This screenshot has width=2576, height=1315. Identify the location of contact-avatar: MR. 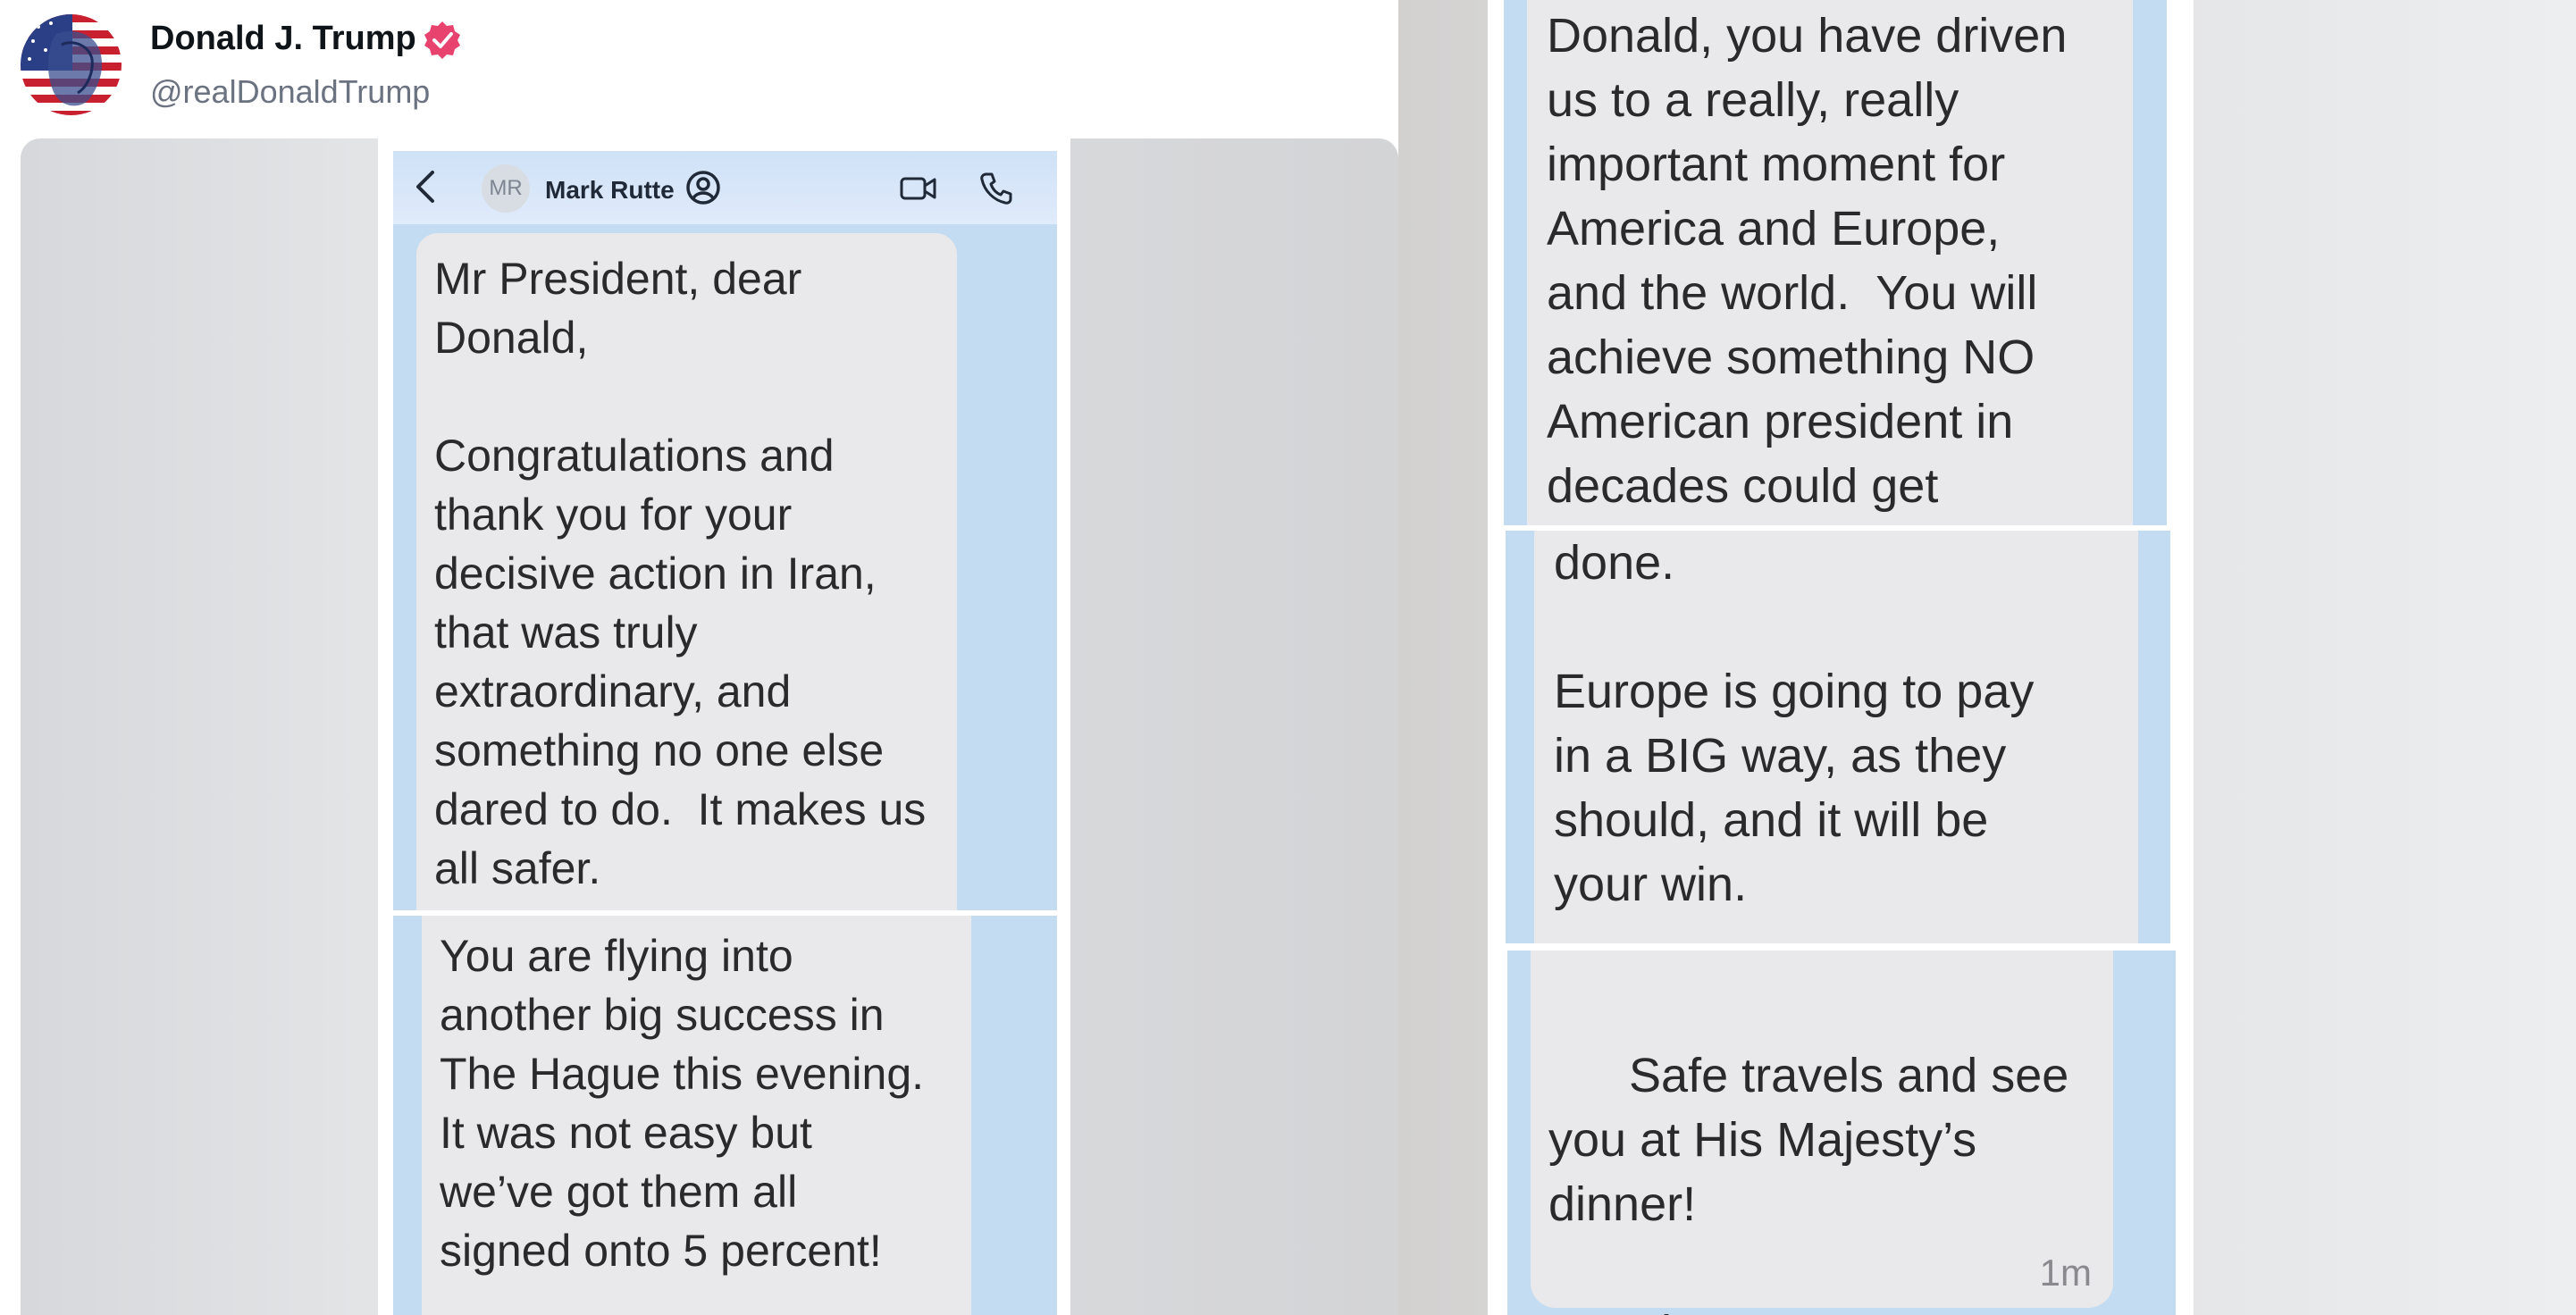
(506, 189).